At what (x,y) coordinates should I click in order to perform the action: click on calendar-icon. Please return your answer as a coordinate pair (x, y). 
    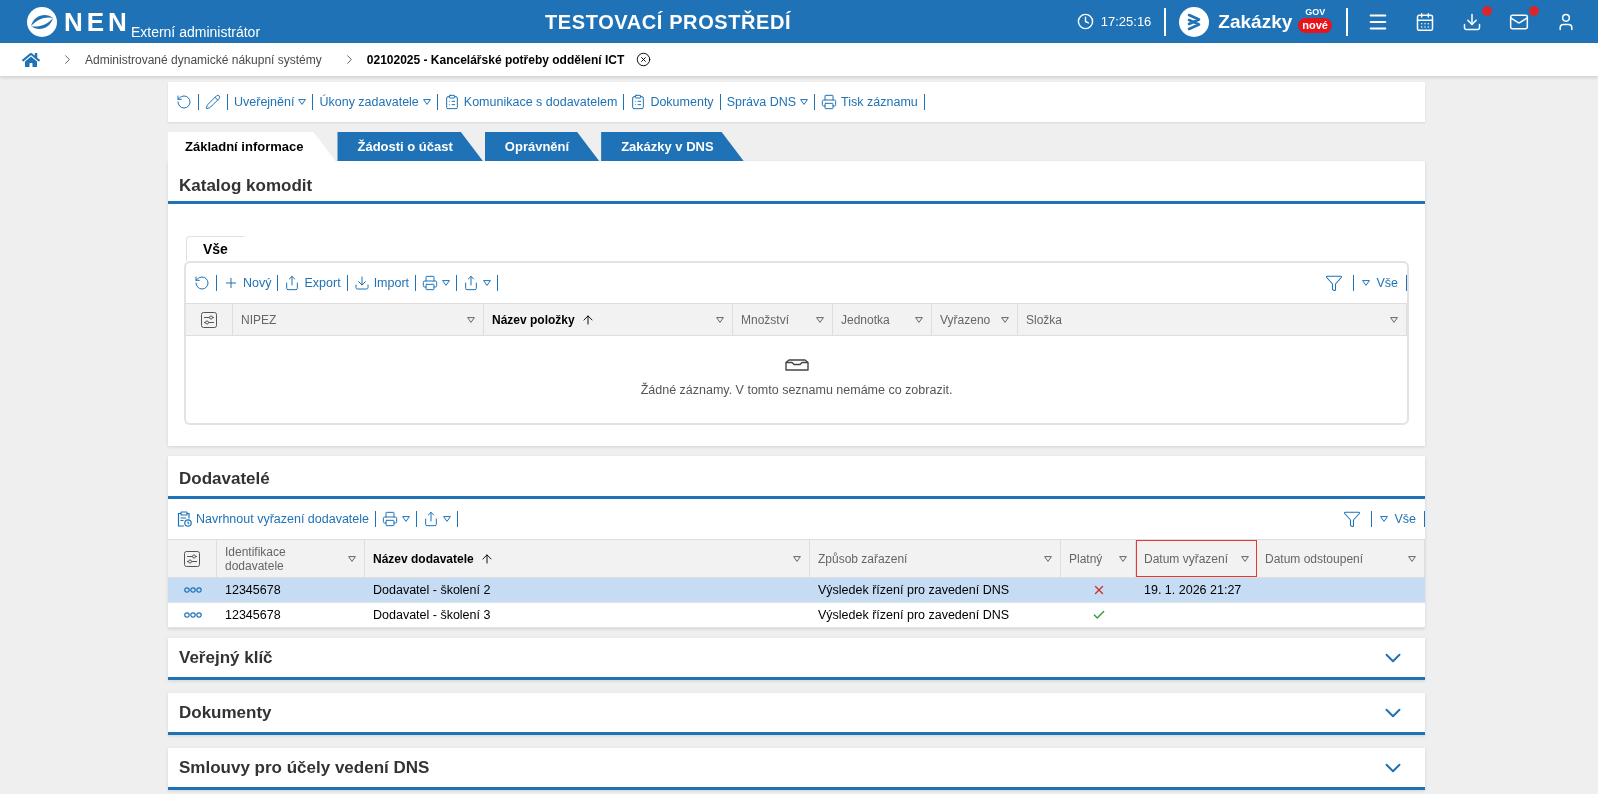
    Looking at the image, I should click on (1424, 21).